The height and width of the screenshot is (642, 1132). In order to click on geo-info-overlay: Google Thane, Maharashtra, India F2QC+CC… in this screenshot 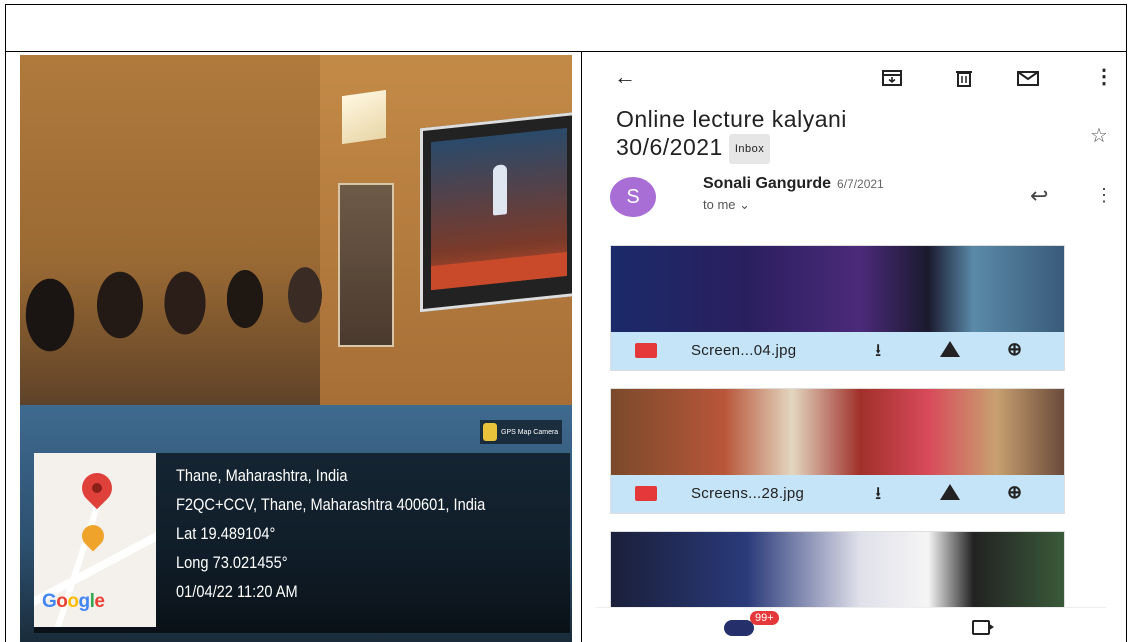, I will do `click(302, 543)`.